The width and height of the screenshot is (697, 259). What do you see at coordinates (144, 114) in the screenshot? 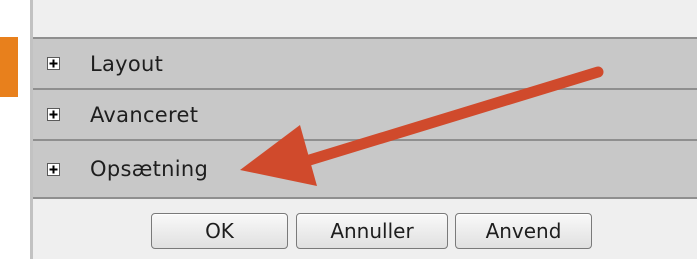
I see `panel-avanceret-label: Avanceret` at bounding box center [144, 114].